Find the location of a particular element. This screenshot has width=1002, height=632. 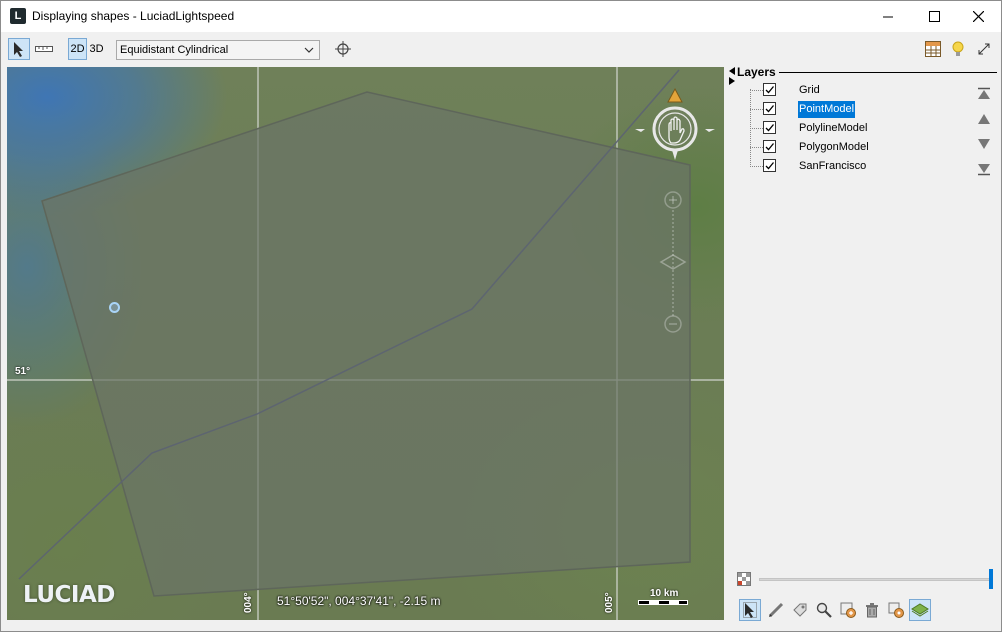

delete-layer-button is located at coordinates (872, 610).